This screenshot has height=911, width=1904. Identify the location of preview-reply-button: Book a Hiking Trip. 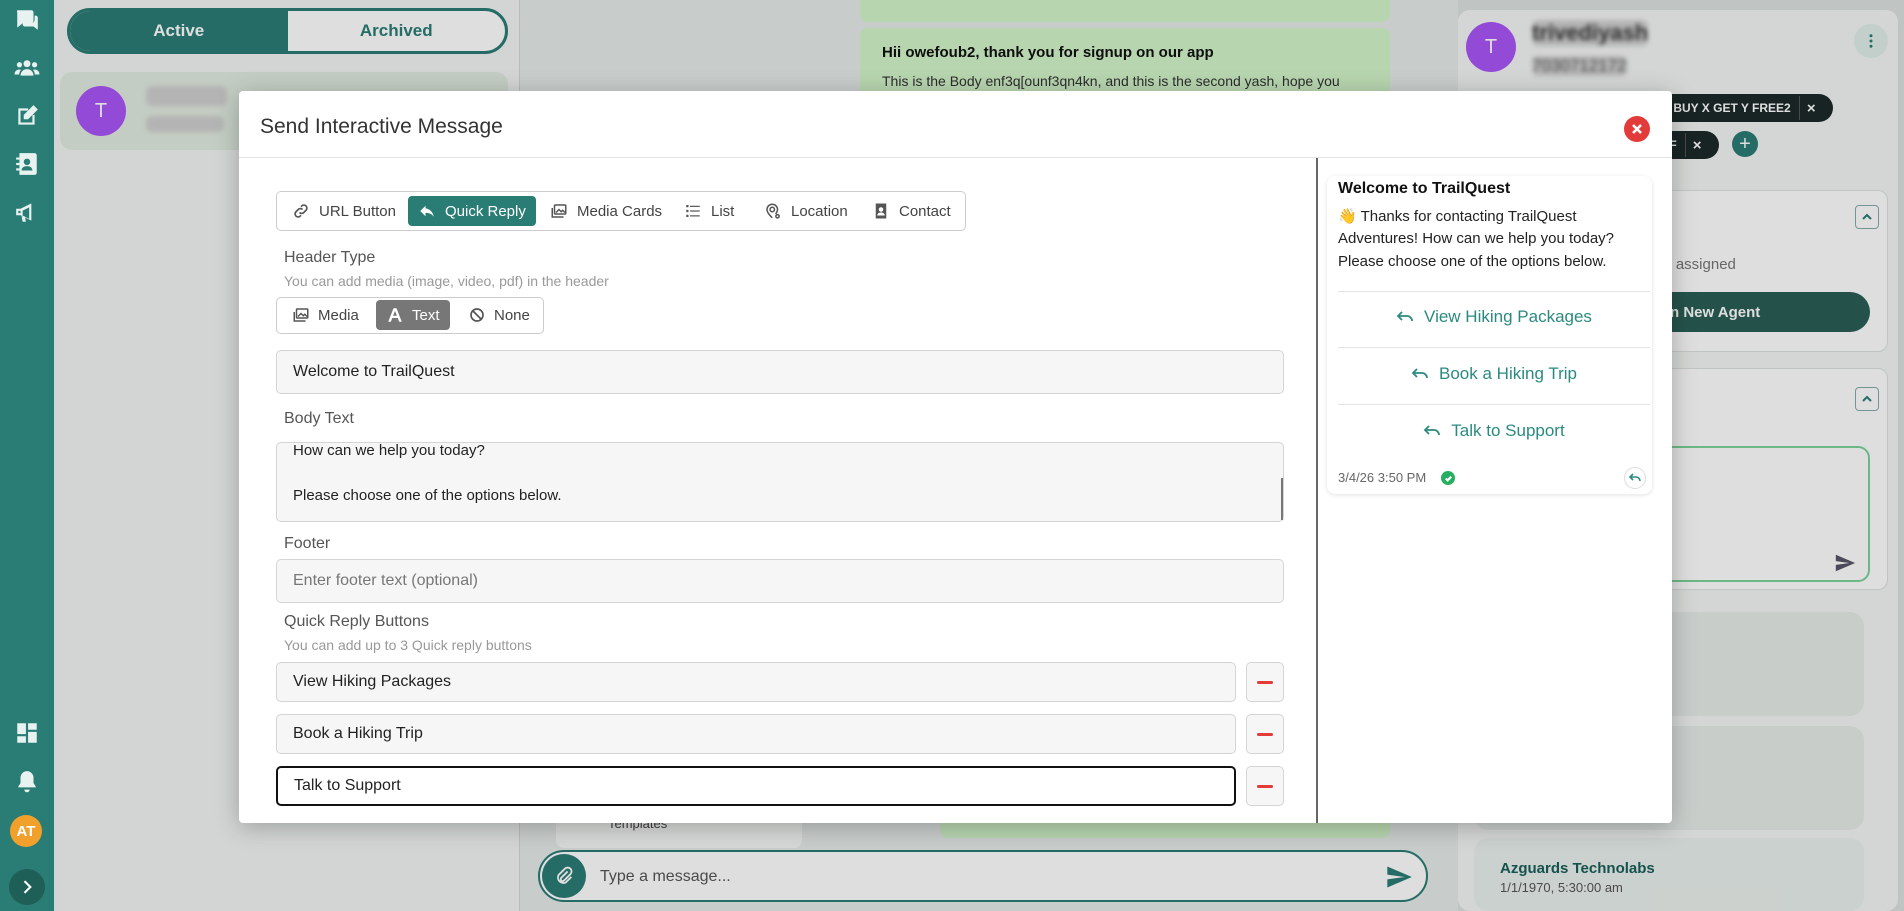
(1494, 374).